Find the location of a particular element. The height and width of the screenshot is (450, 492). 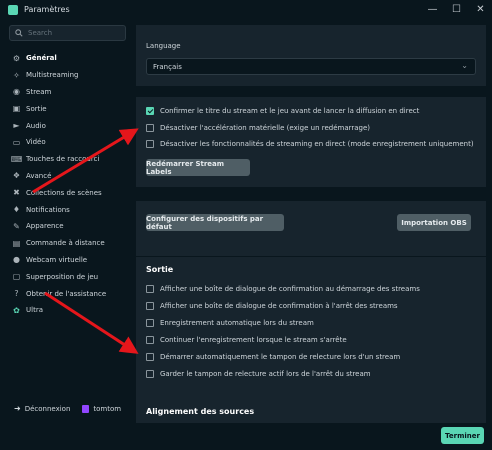

sidebar-item-multistreaming: ✧ Multistreaming is located at coordinates (67, 75).